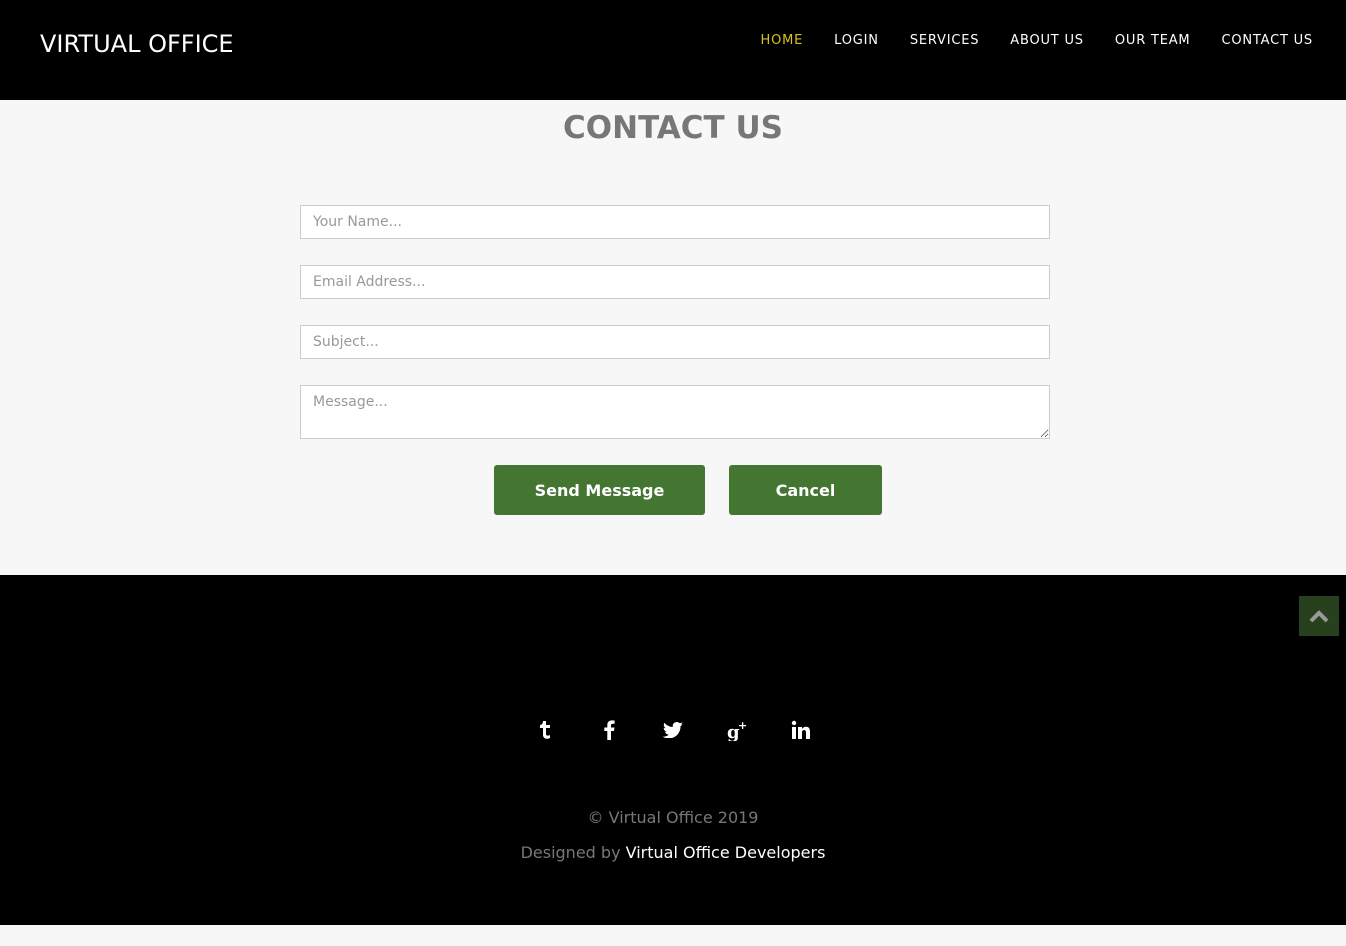 The image size is (1346, 946). I want to click on designed-by-prefix: Designed by, so click(570, 852).